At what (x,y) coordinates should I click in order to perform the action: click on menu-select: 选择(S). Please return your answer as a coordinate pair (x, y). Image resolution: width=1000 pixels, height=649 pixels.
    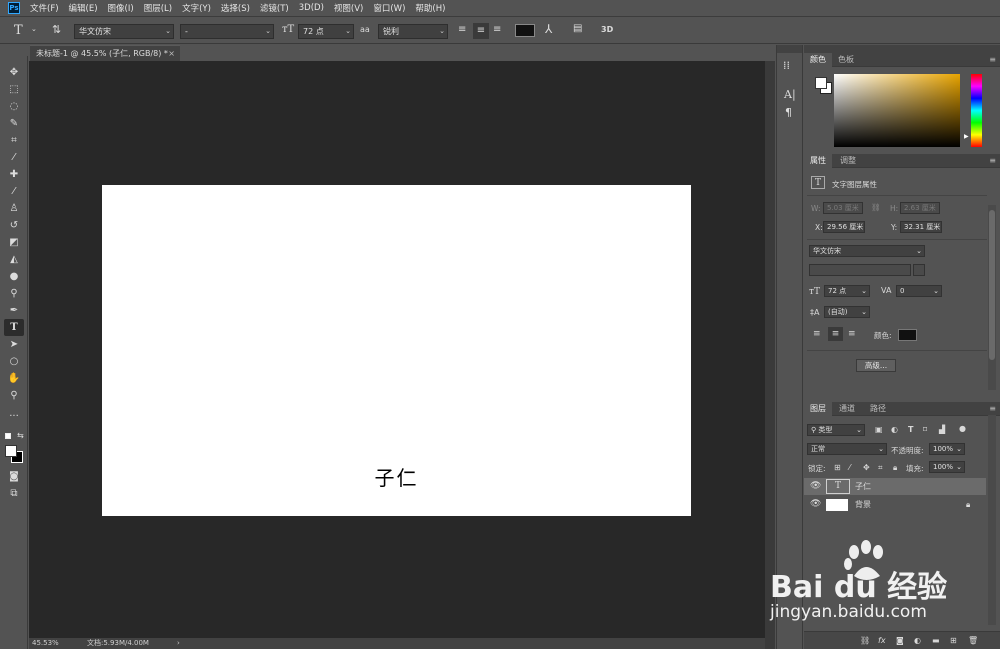
    Looking at the image, I should click on (235, 8).